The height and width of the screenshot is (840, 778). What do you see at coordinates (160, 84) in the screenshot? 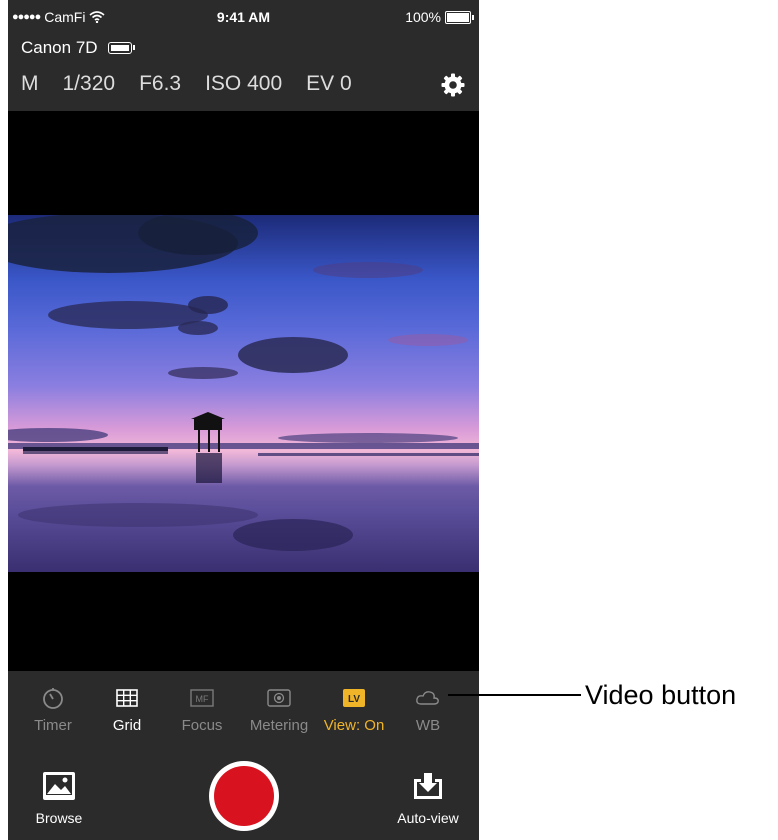
I see `aperture-value: F6.3` at bounding box center [160, 84].